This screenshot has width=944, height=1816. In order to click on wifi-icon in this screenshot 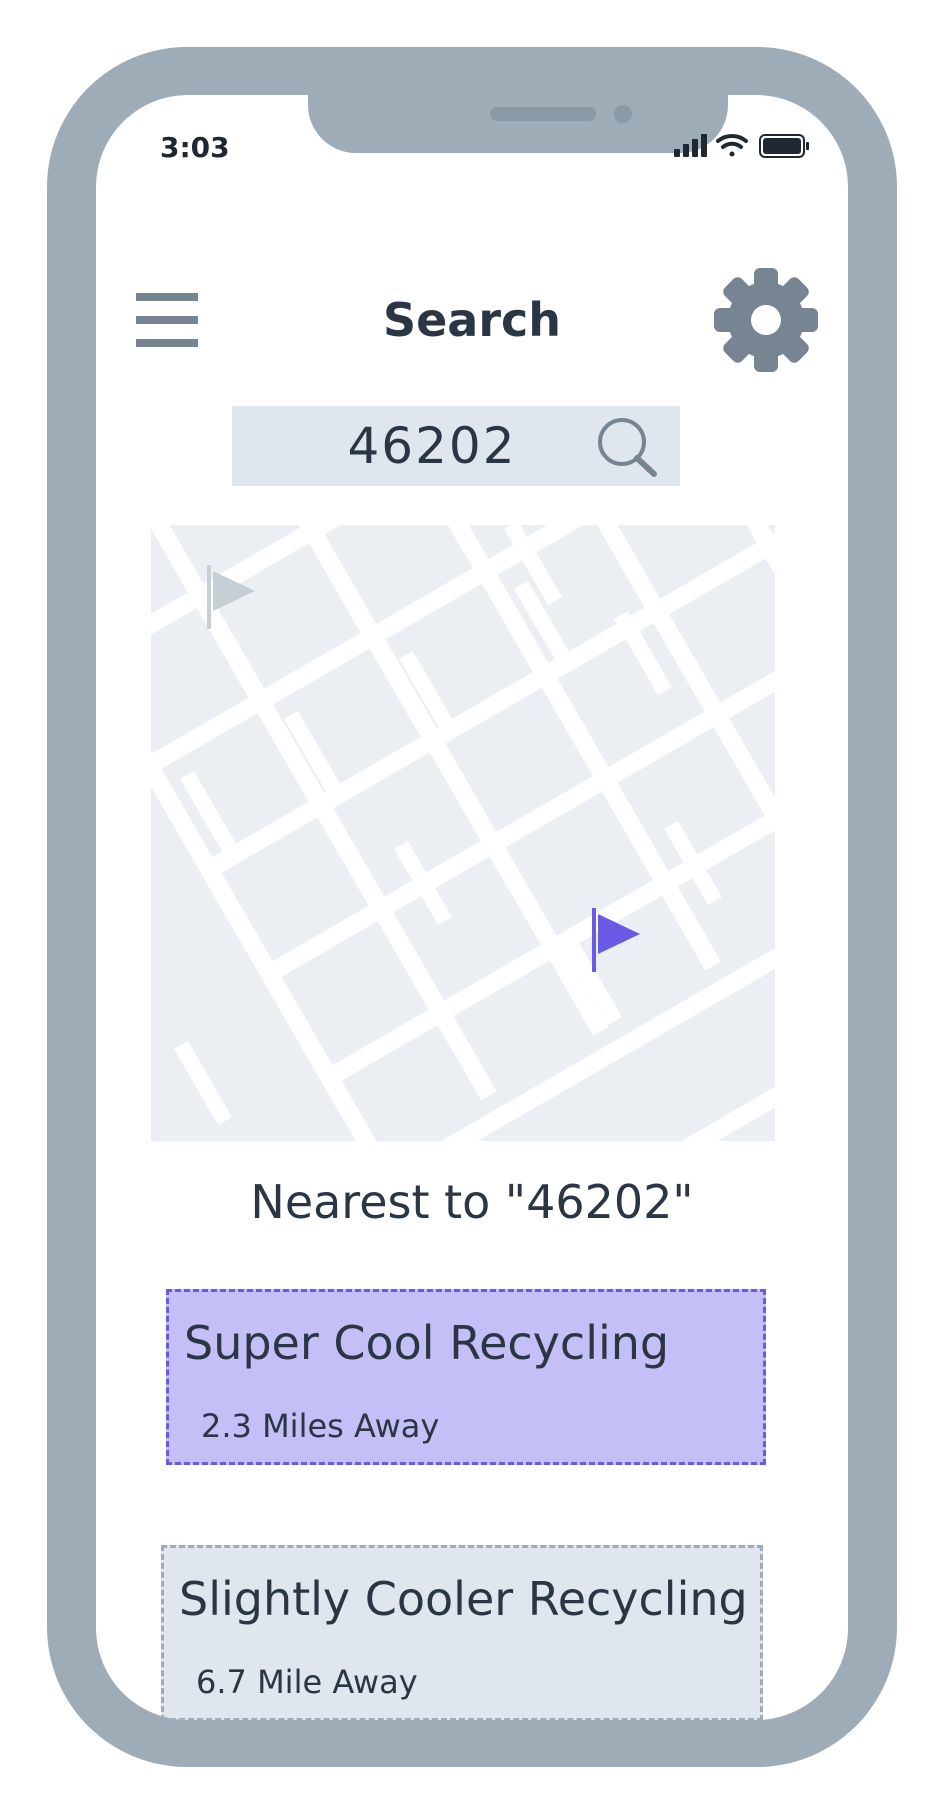, I will do `click(732, 145)`.